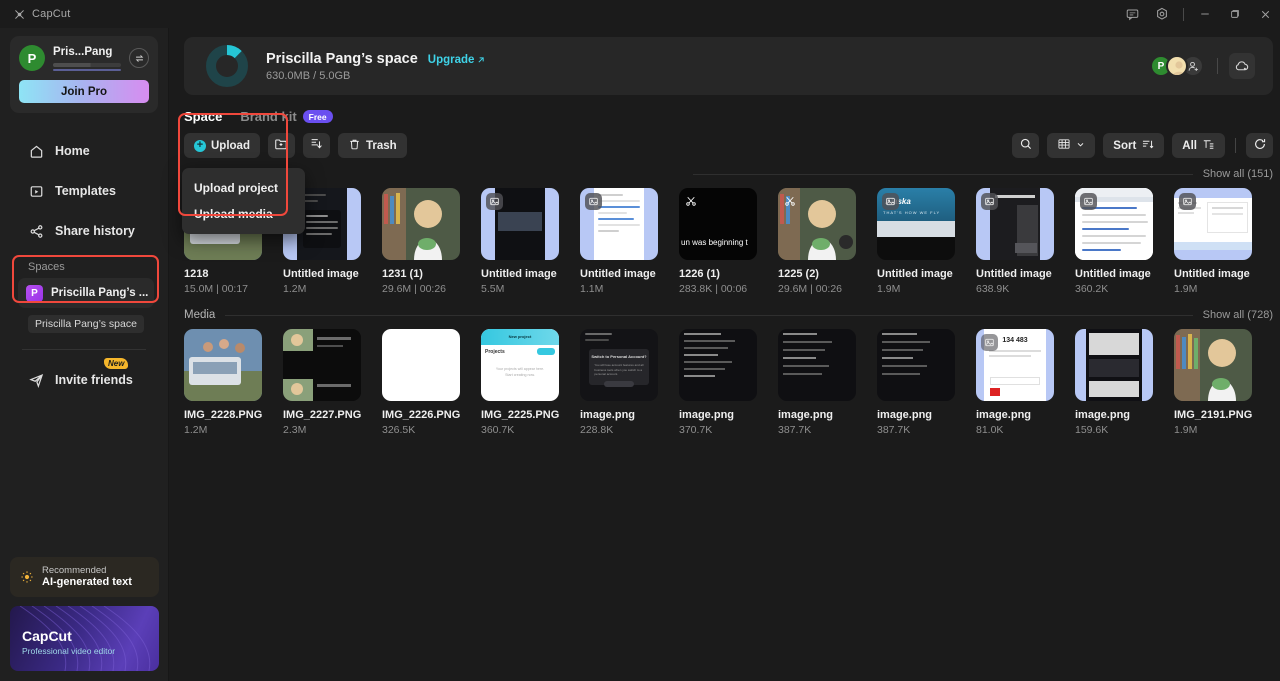  What do you see at coordinates (84, 577) in the screenshot?
I see `recommended-card: Recommended AI-generated text` at bounding box center [84, 577].